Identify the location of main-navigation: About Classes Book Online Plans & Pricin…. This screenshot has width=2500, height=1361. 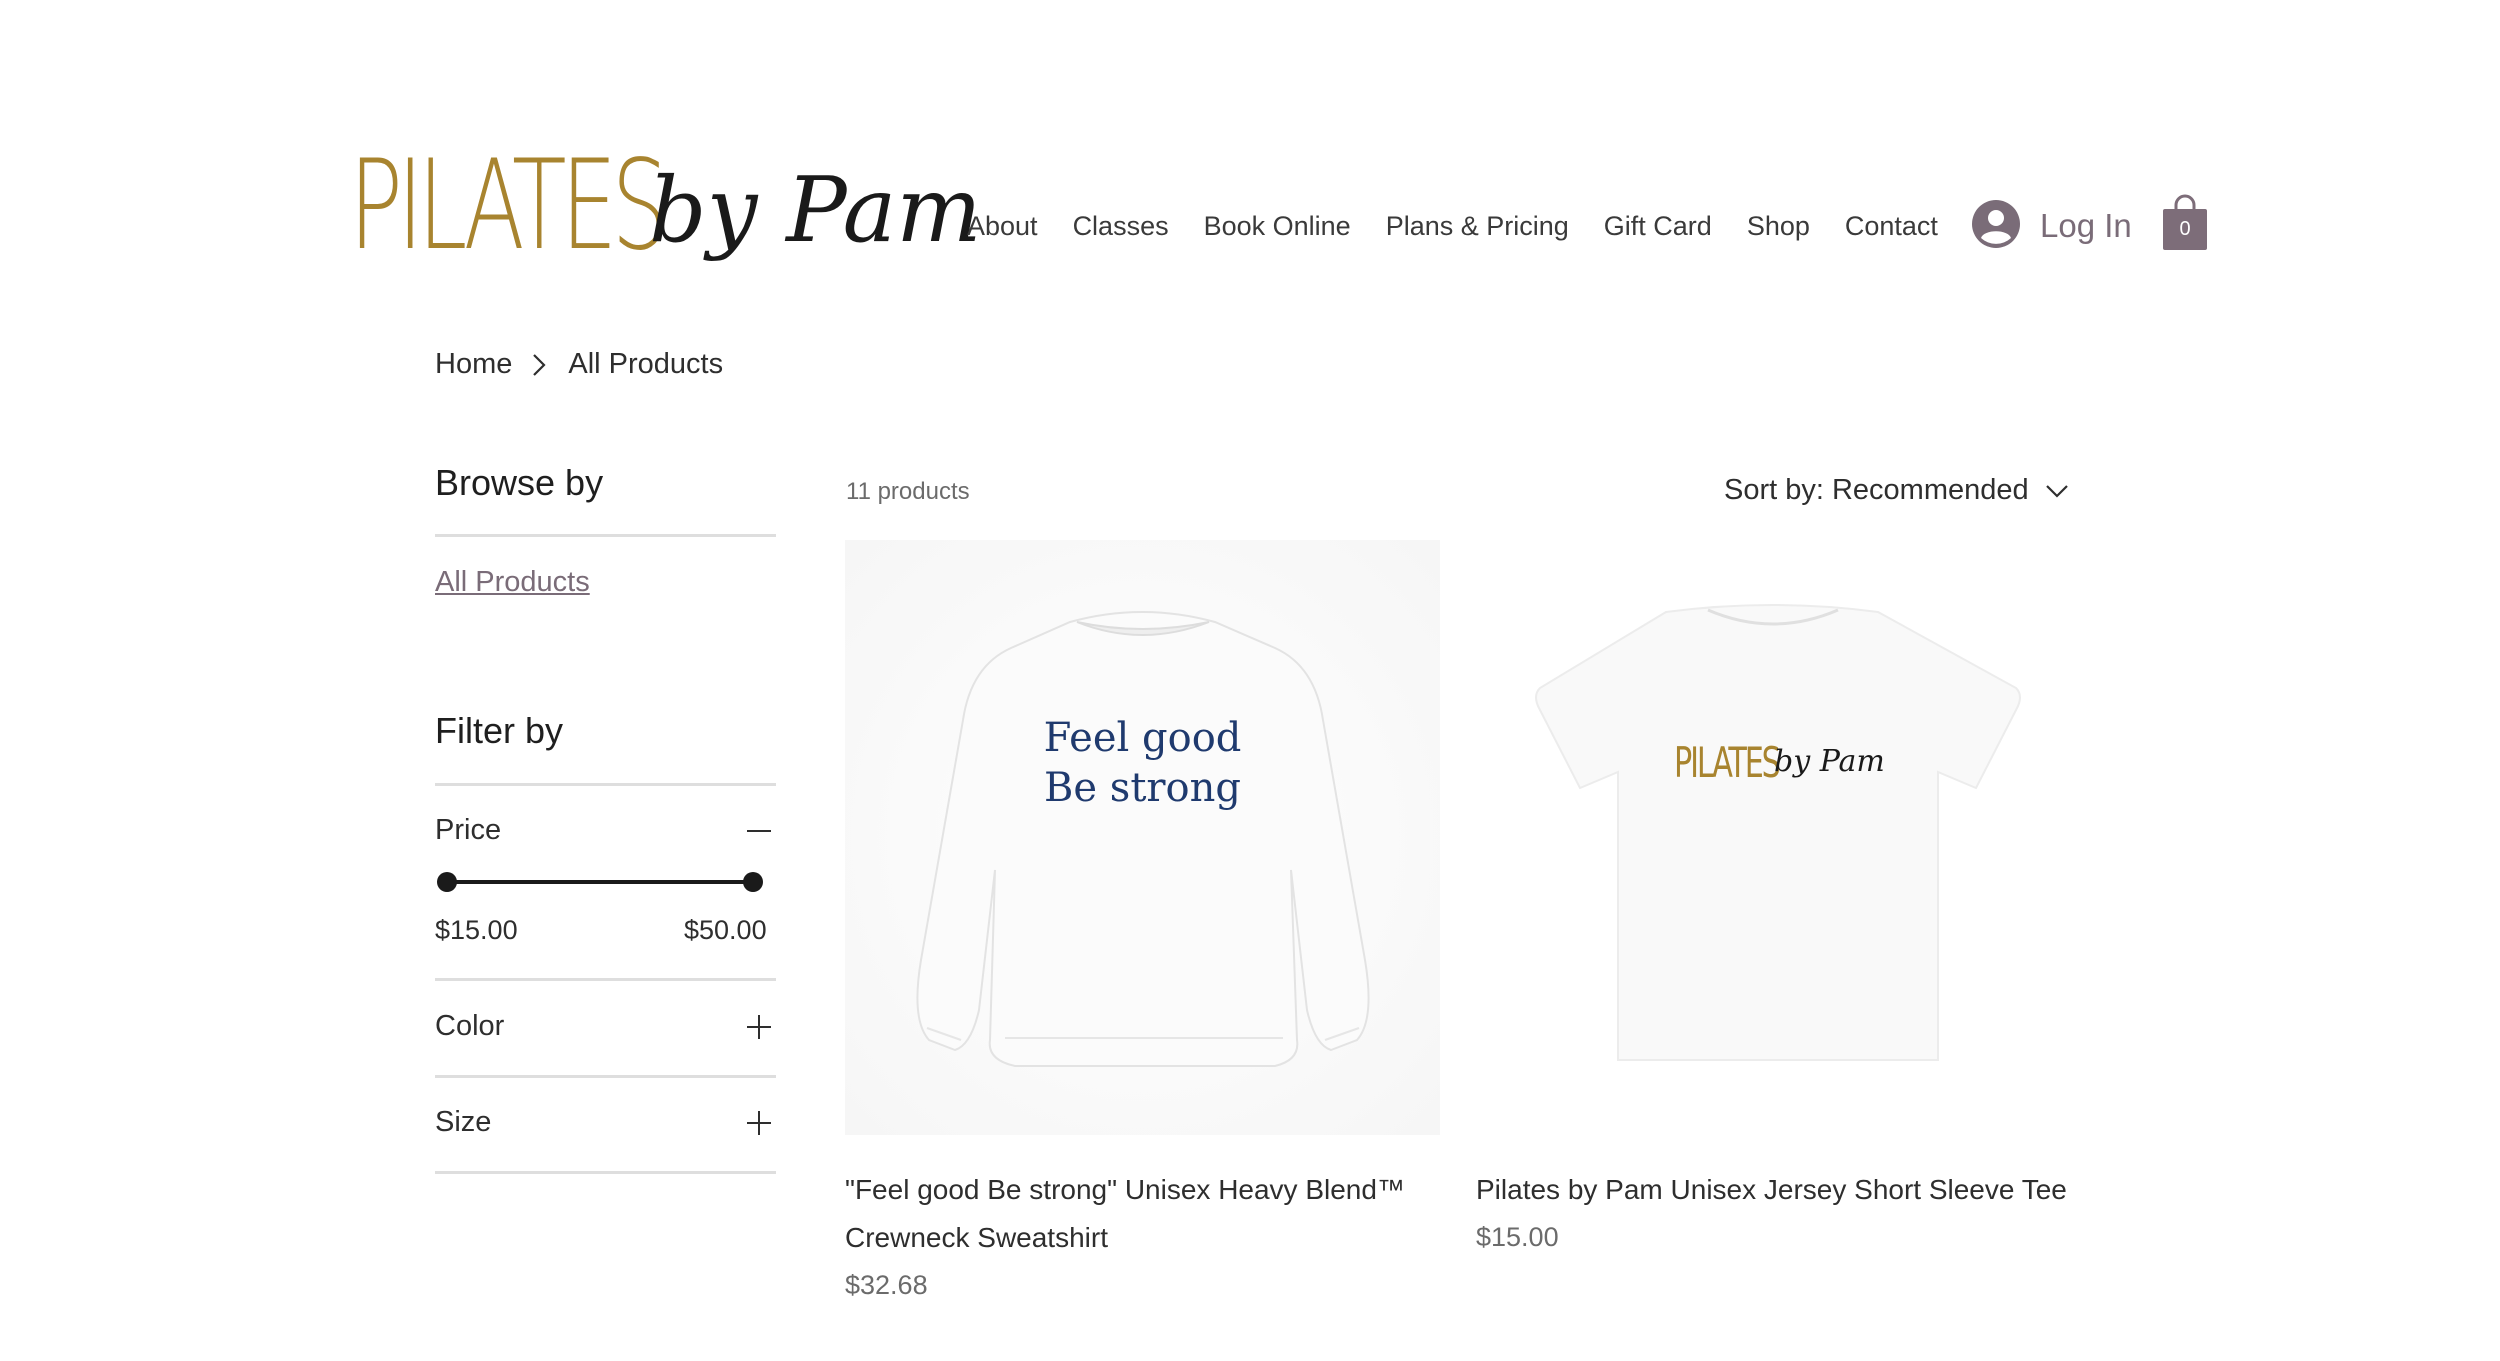
(1470, 226).